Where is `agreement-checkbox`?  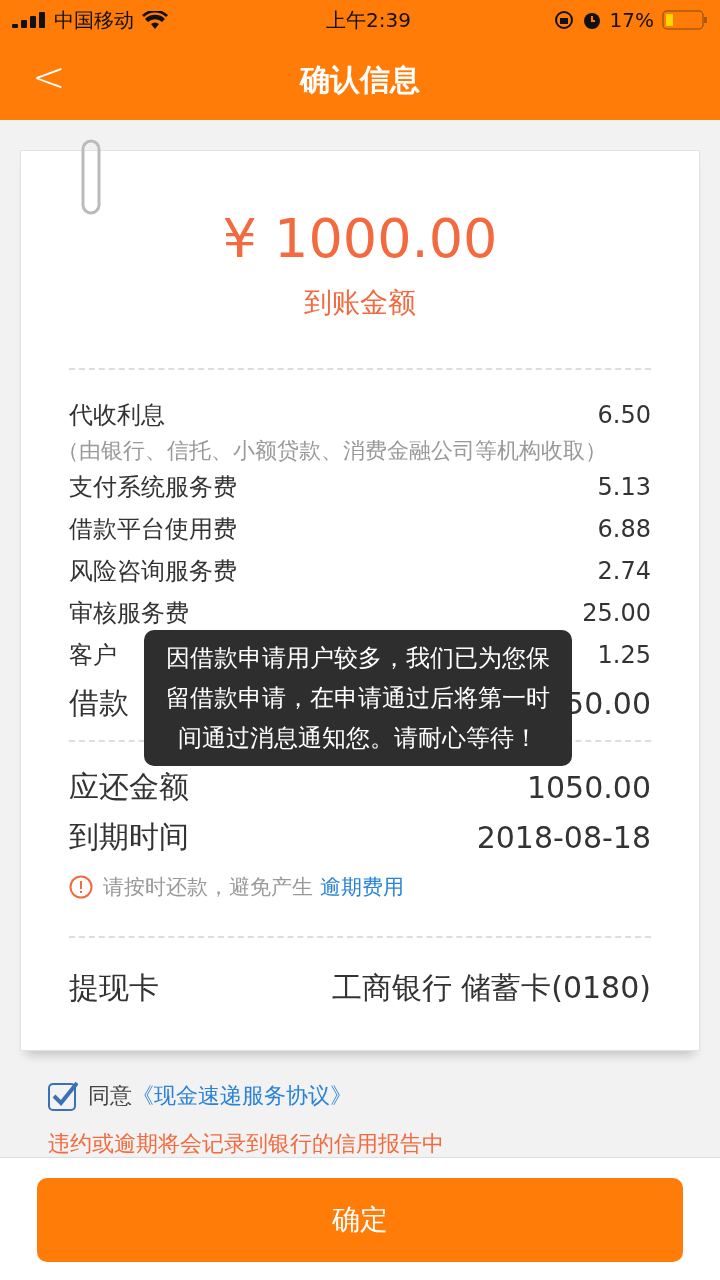 agreement-checkbox is located at coordinates (63, 1096).